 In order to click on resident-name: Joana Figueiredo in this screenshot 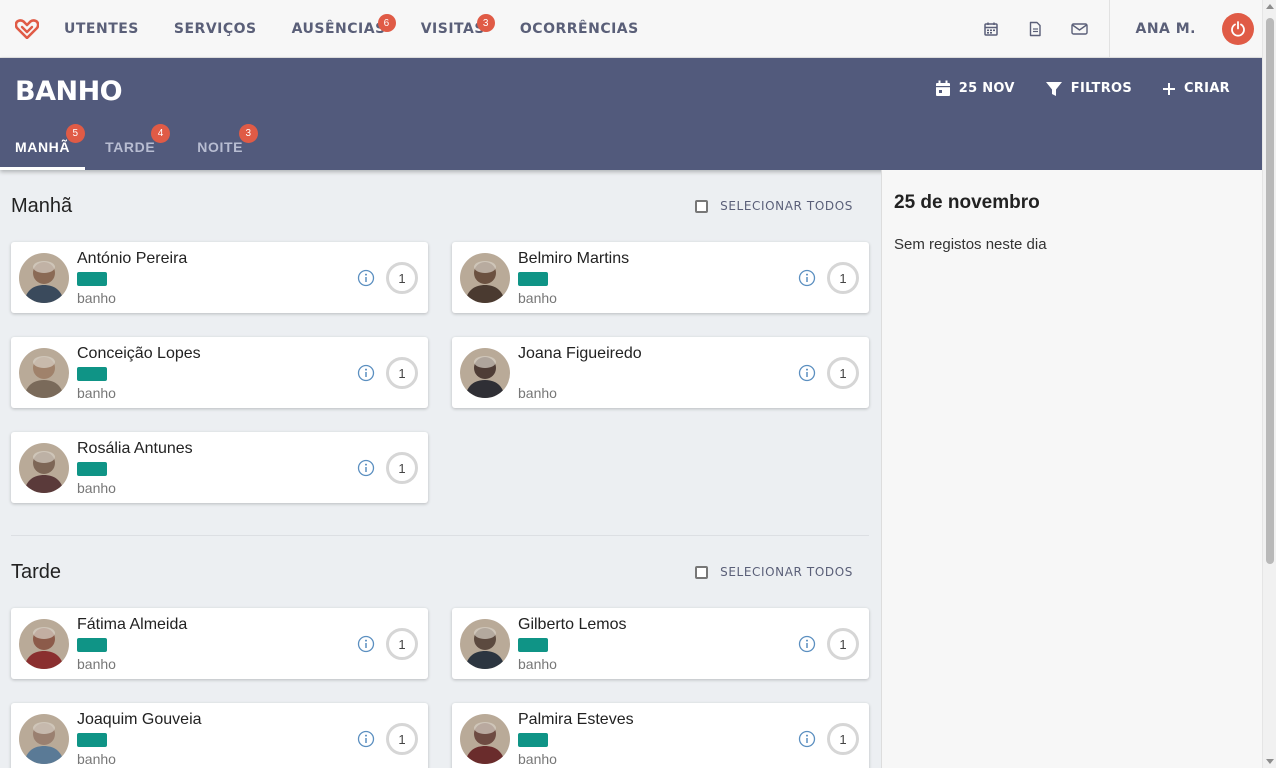, I will do `click(580, 353)`.